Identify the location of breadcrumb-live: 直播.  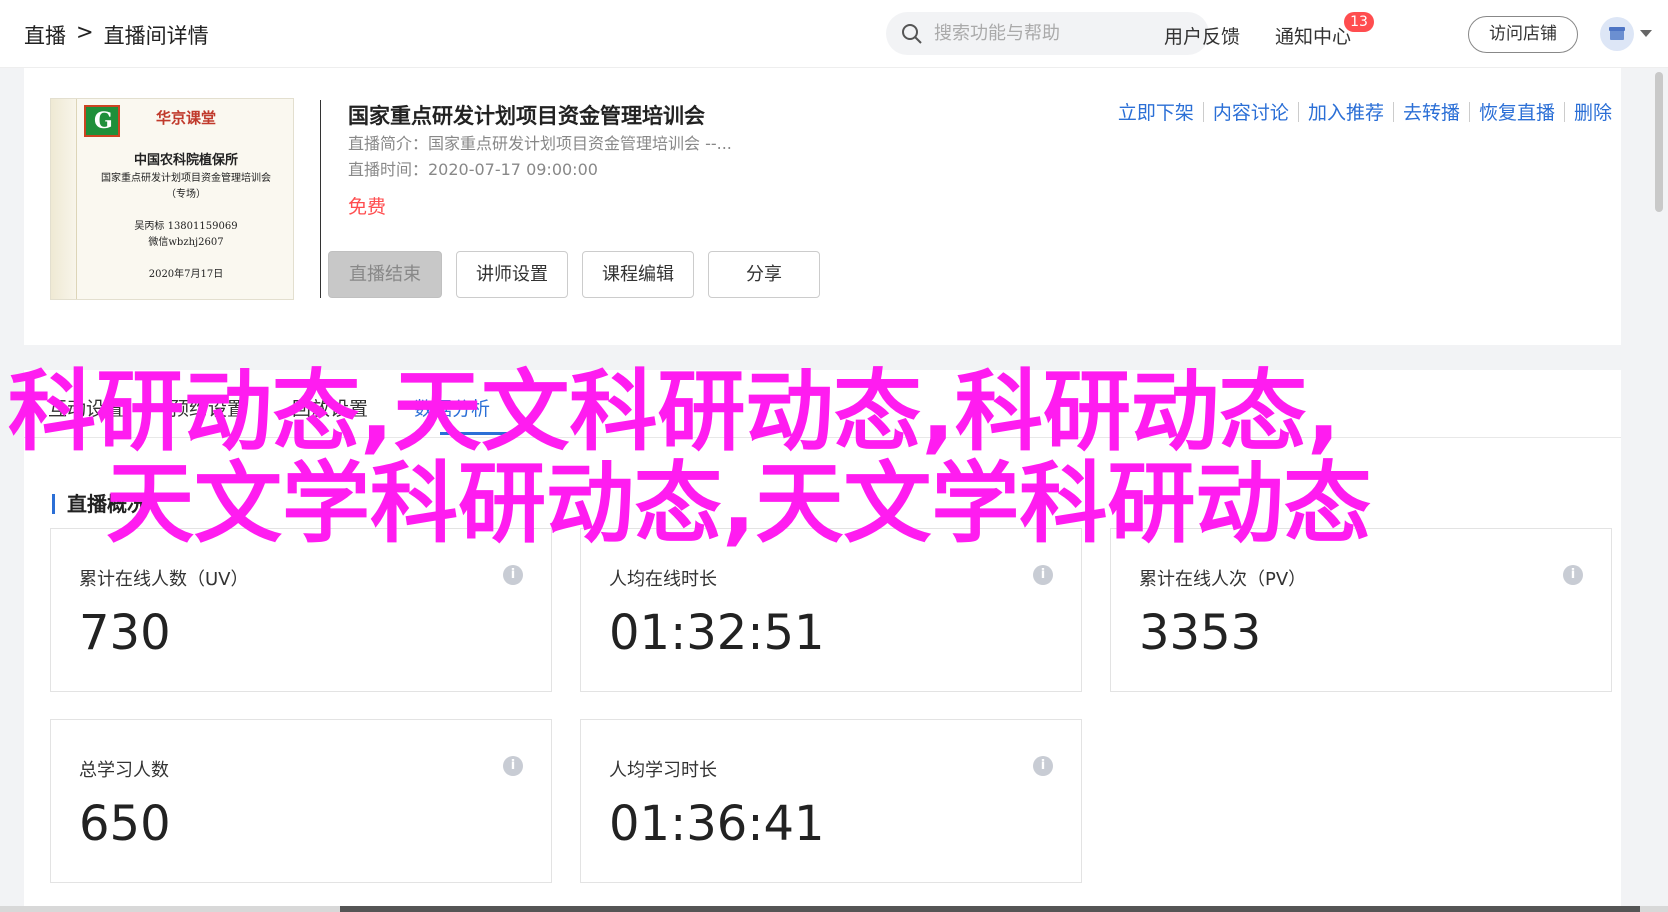
(45, 35).